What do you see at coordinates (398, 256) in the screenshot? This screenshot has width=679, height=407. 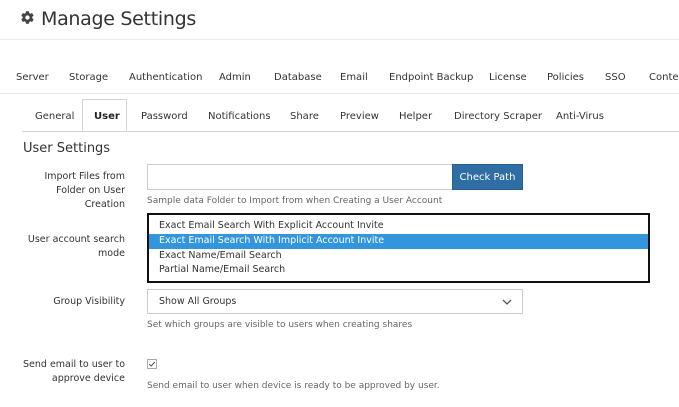 I see `search-mode-option: Exact Name/Email Search` at bounding box center [398, 256].